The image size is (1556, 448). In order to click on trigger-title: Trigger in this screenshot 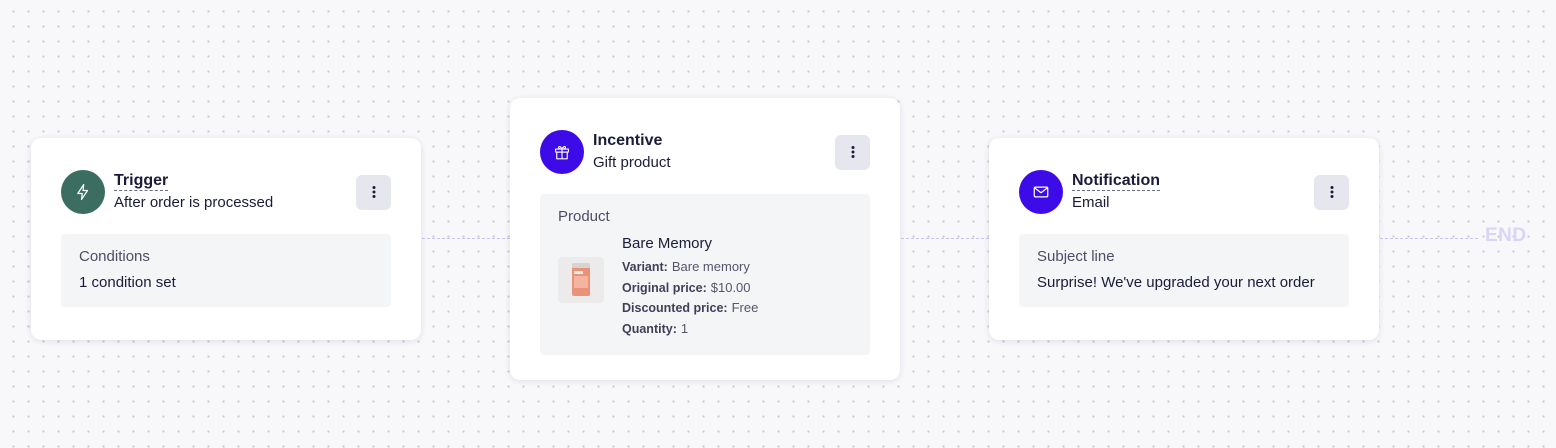, I will do `click(141, 181)`.